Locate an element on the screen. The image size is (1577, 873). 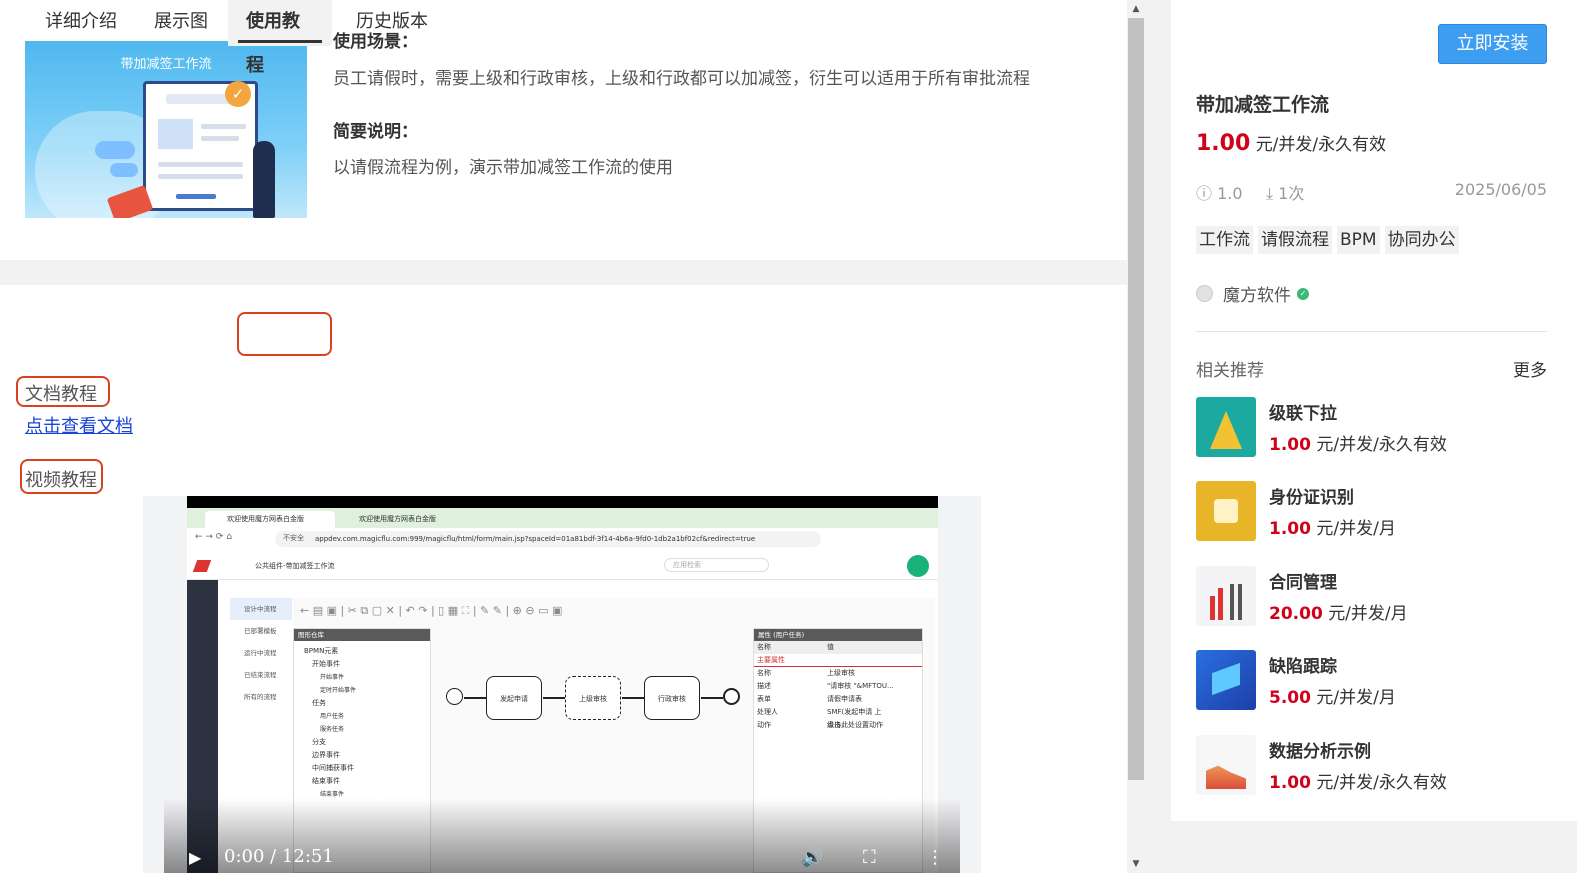
props-key: 表单 is located at coordinates (764, 699).